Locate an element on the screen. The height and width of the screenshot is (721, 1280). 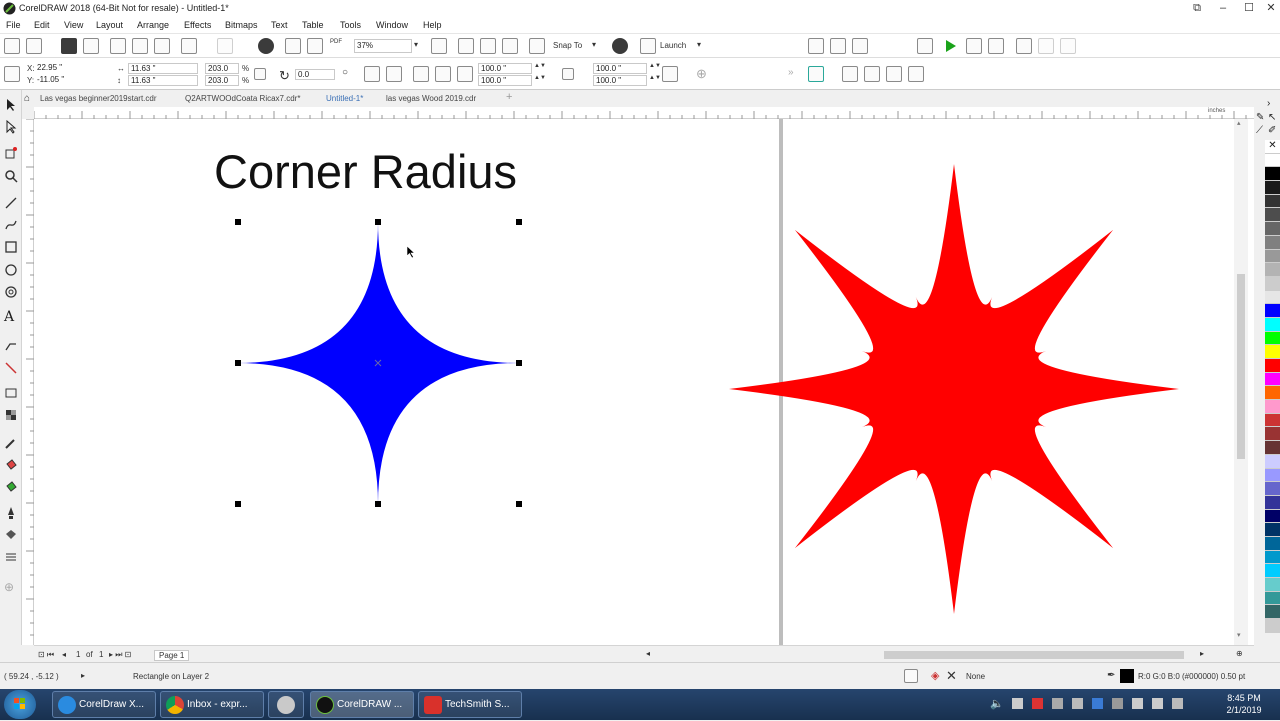
menu-arrange: Arrange is located at coordinates (153, 25).